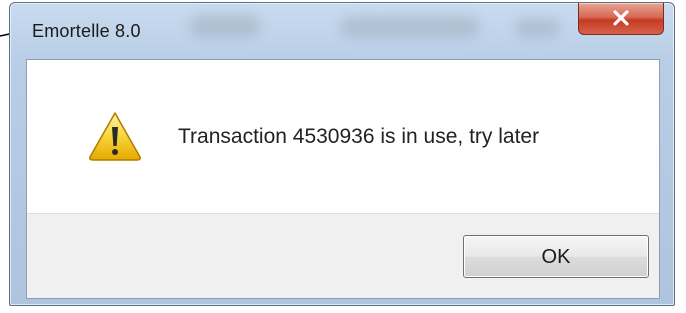  What do you see at coordinates (86, 31) in the screenshot?
I see `dialog-title: Emortelle 8.0` at bounding box center [86, 31].